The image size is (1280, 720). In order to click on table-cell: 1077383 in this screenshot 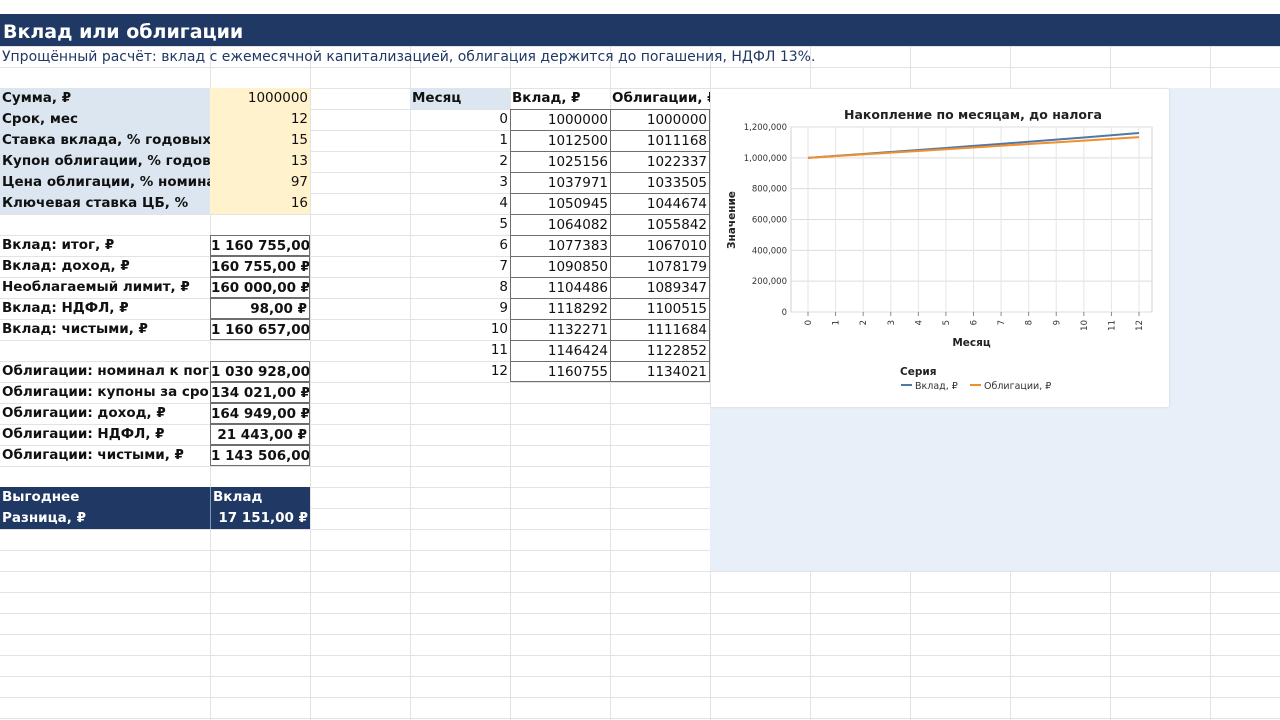, I will do `click(560, 245)`.